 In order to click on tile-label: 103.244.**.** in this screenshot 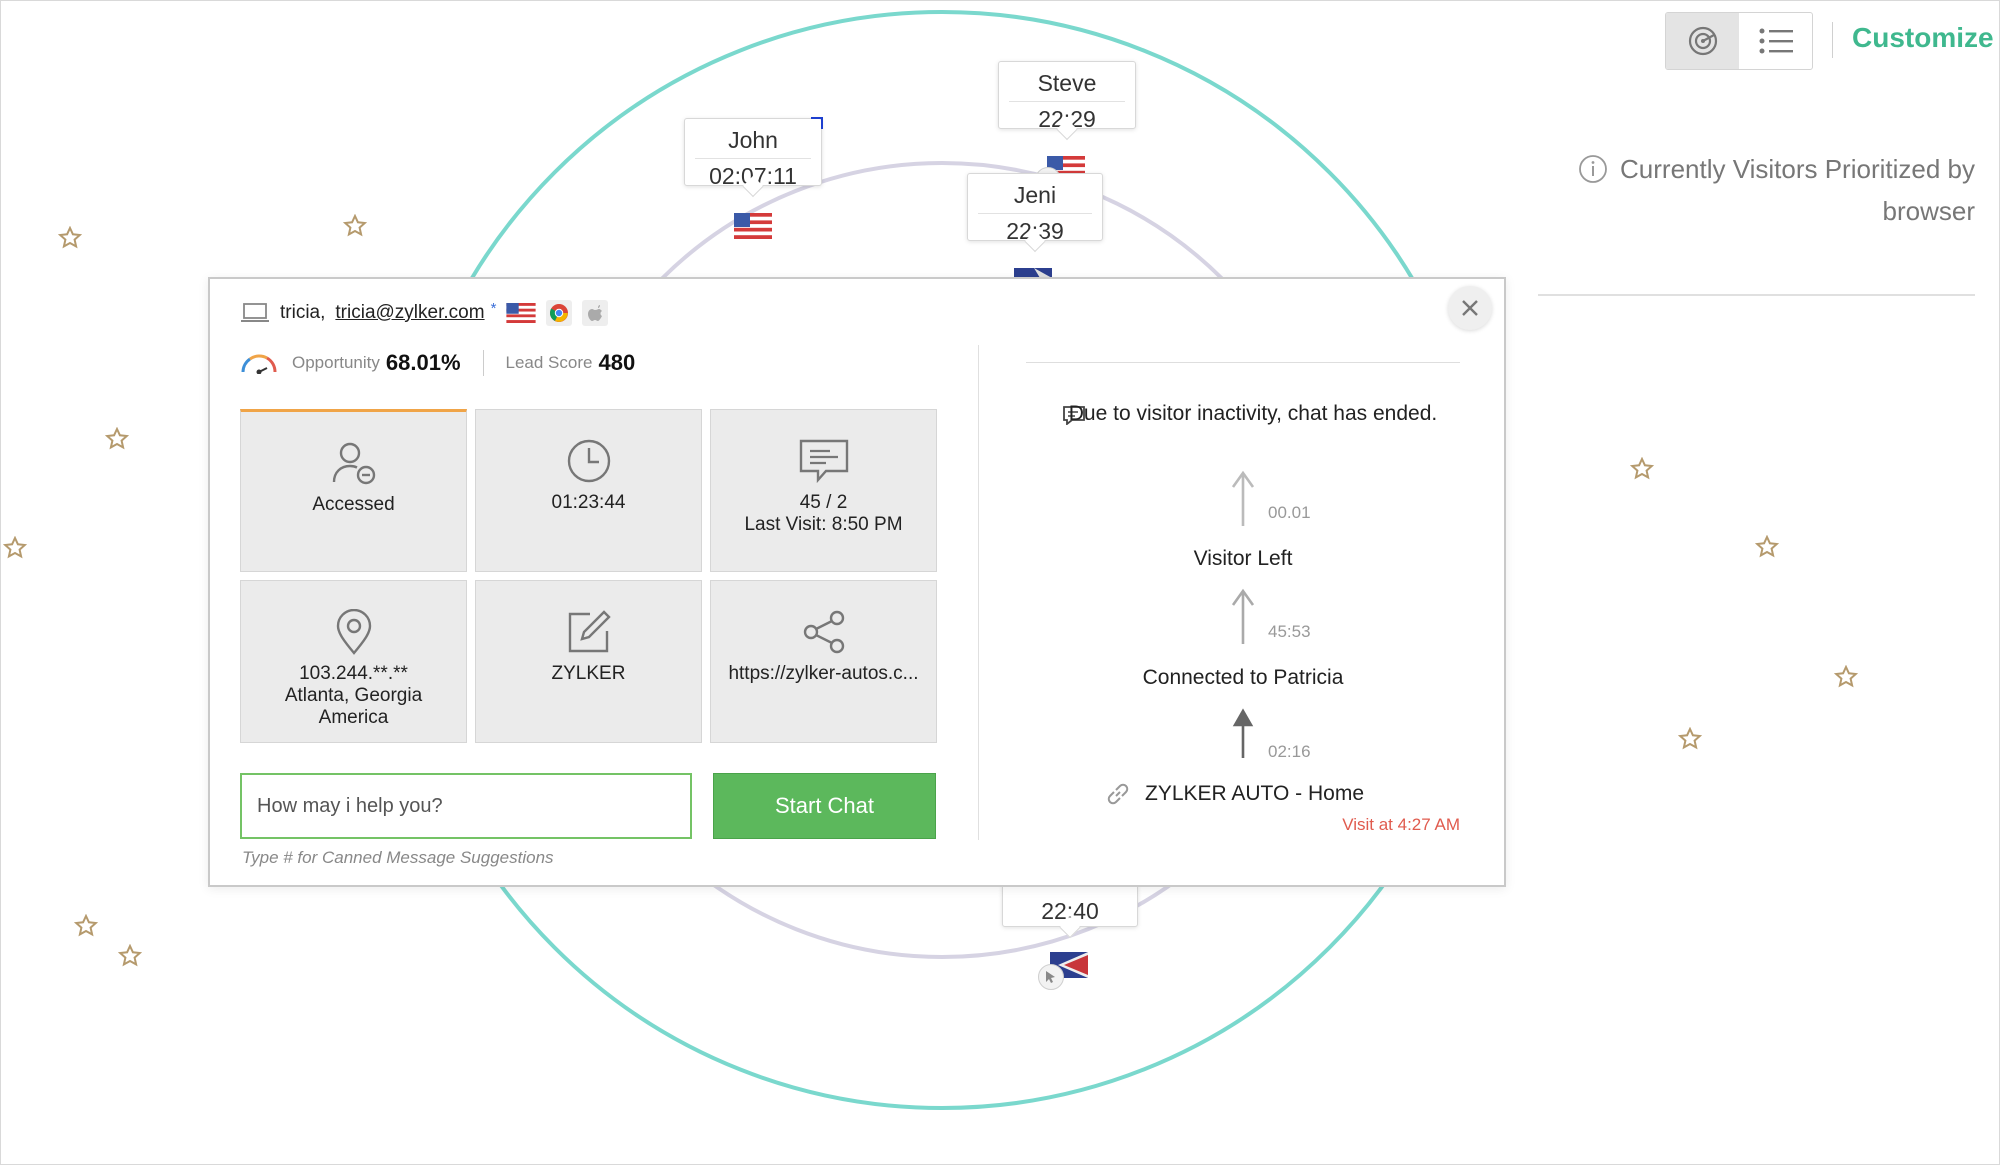, I will do `click(353, 673)`.